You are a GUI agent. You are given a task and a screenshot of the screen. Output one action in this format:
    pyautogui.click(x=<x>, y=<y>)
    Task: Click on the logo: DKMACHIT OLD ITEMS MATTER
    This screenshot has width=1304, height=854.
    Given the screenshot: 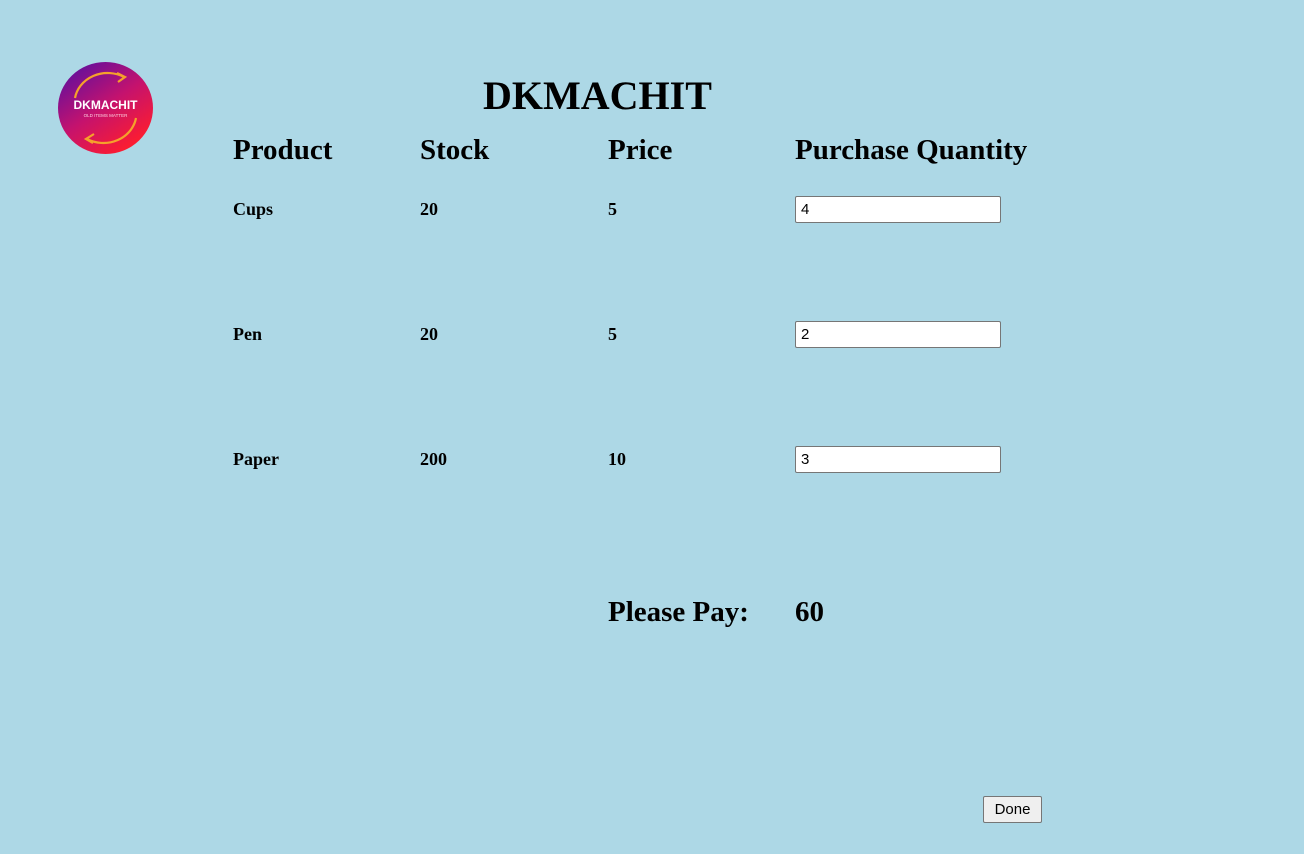 What is the action you would take?
    pyautogui.click(x=105, y=108)
    